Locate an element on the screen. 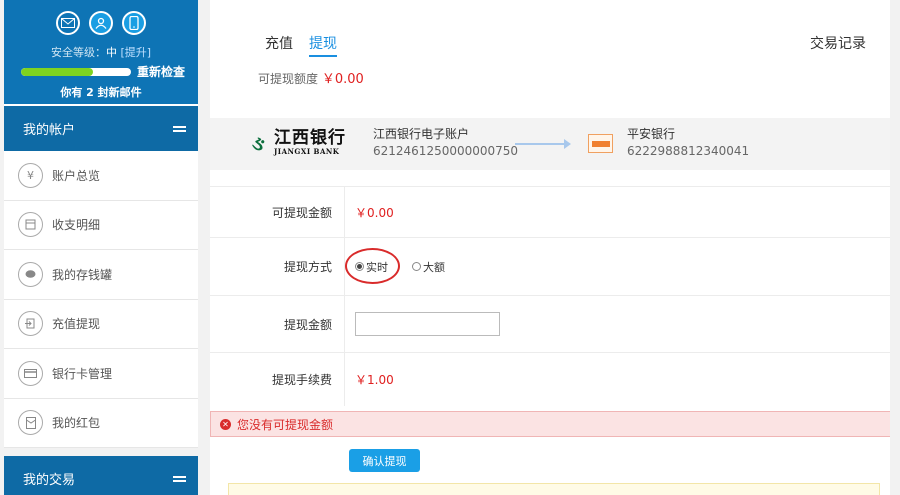  ledger-icon is located at coordinates (30, 225).